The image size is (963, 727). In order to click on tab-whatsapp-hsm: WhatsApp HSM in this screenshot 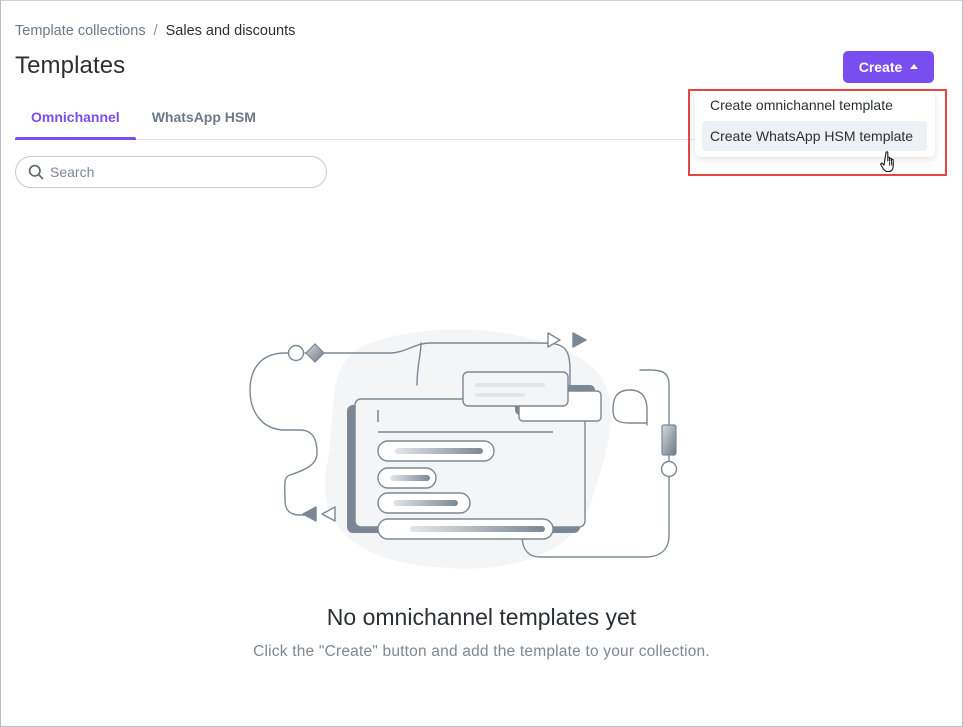, I will do `click(204, 117)`.